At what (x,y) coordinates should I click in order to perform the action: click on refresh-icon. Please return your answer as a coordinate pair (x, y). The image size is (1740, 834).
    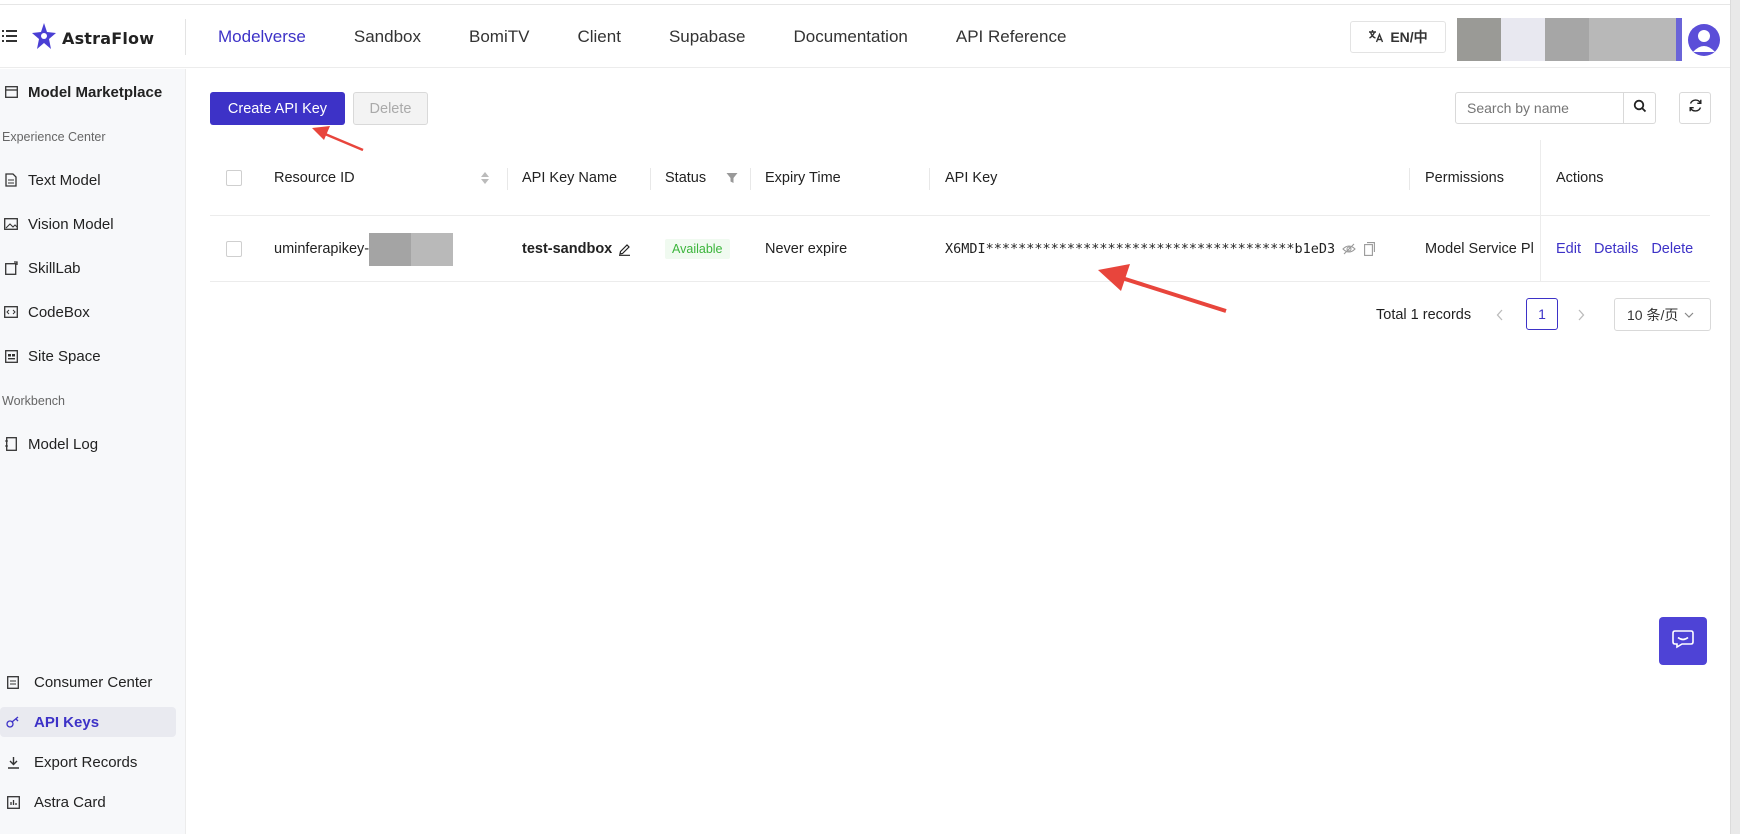
    Looking at the image, I should click on (1695, 108).